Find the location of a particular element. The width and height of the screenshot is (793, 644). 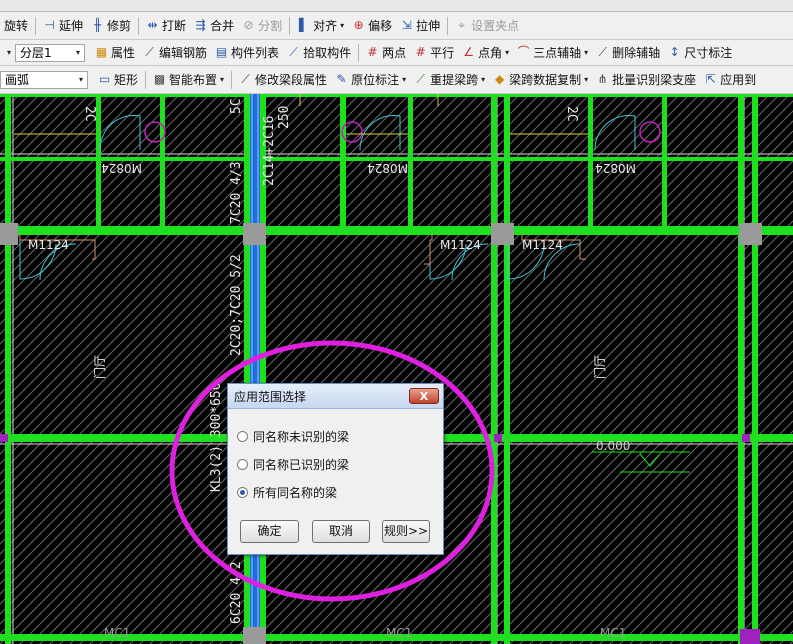

in-situ-annotation-button: ✎ 原位标注 ▾ is located at coordinates (370, 80).